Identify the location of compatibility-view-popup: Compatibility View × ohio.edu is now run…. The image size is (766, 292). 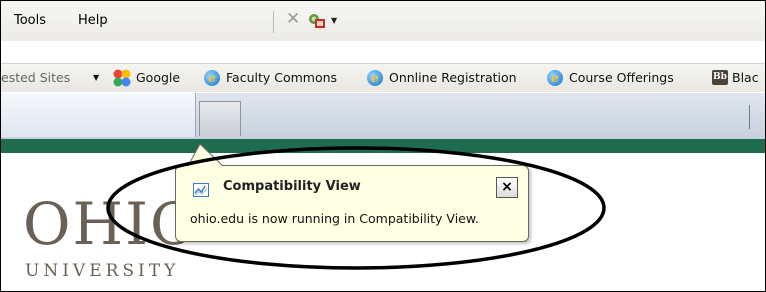
(352, 203).